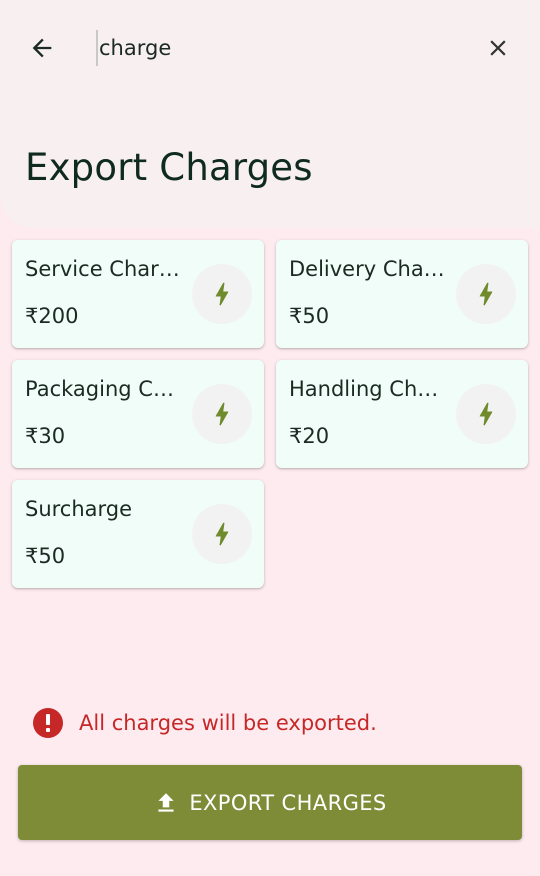  What do you see at coordinates (48, 723) in the screenshot?
I see `info-icon` at bounding box center [48, 723].